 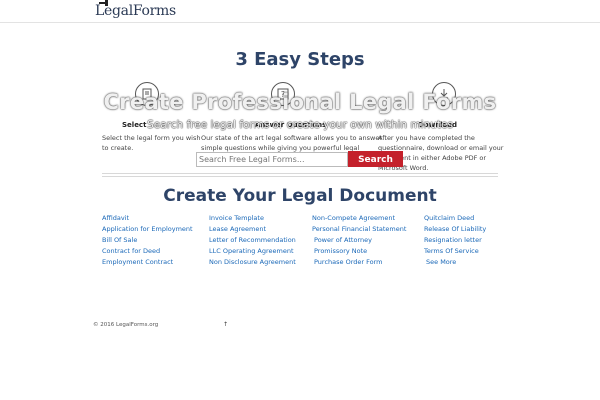 What do you see at coordinates (300, 59) in the screenshot?
I see `steps-title: 3 Easy Steps` at bounding box center [300, 59].